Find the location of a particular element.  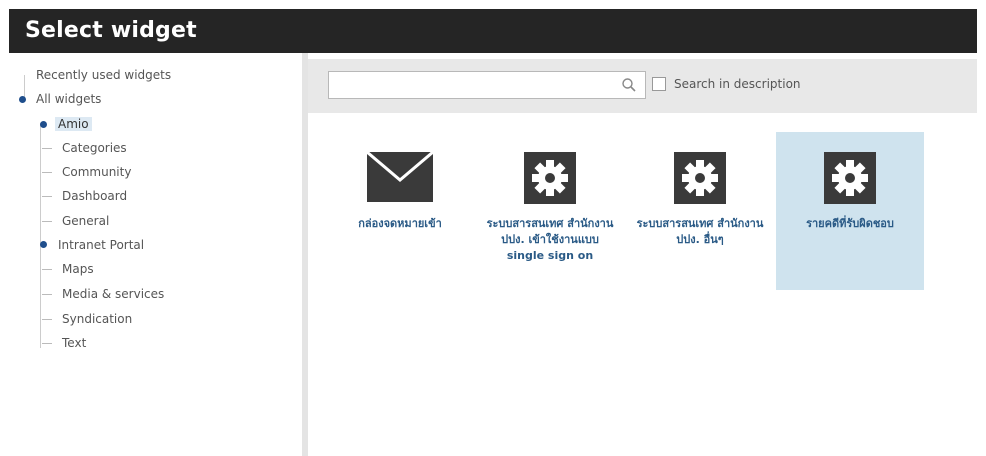

tree-item-label: Amio is located at coordinates (73, 124).